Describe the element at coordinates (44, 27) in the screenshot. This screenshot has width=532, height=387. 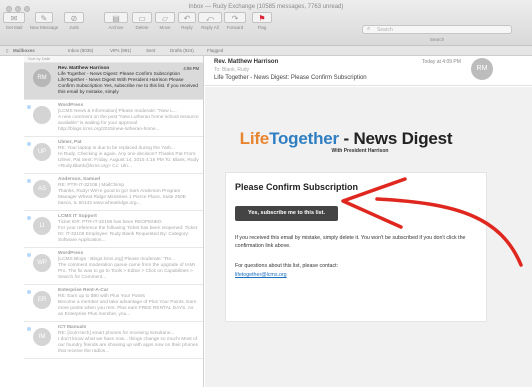
I see `new-message-label: New Message` at that location.